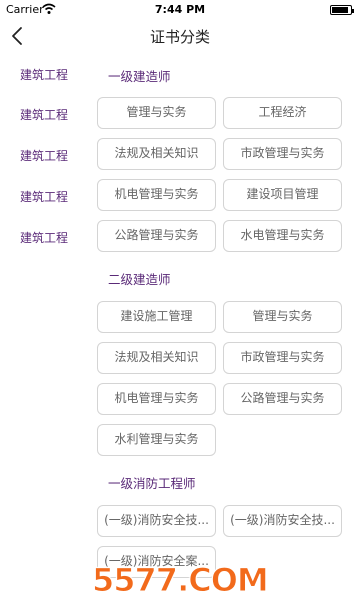 This screenshot has width=360, height=600. I want to click on nav-bar: 证书分类, so click(180, 36).